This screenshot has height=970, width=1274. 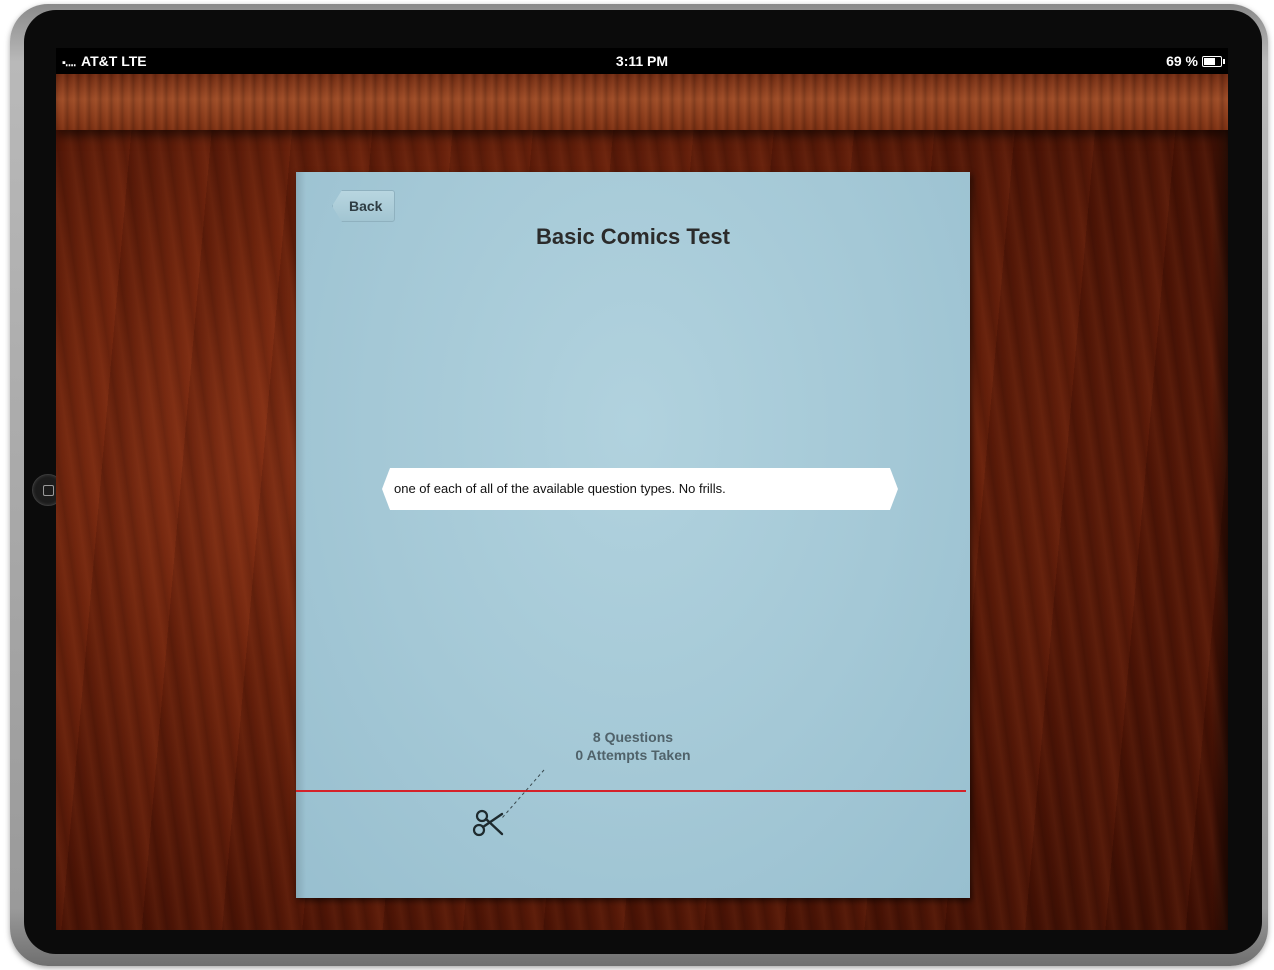 I want to click on attempt-count: 0 Attempts Taken, so click(x=633, y=755).